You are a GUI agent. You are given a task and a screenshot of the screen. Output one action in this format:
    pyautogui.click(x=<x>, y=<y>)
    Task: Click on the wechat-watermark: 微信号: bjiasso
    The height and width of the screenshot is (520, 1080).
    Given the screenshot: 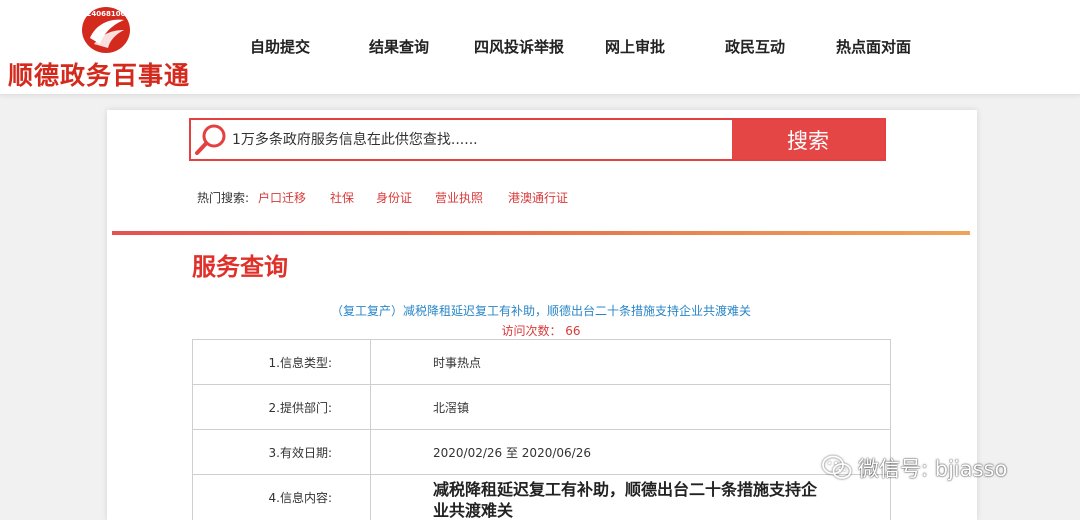 What is the action you would take?
    pyautogui.click(x=914, y=468)
    